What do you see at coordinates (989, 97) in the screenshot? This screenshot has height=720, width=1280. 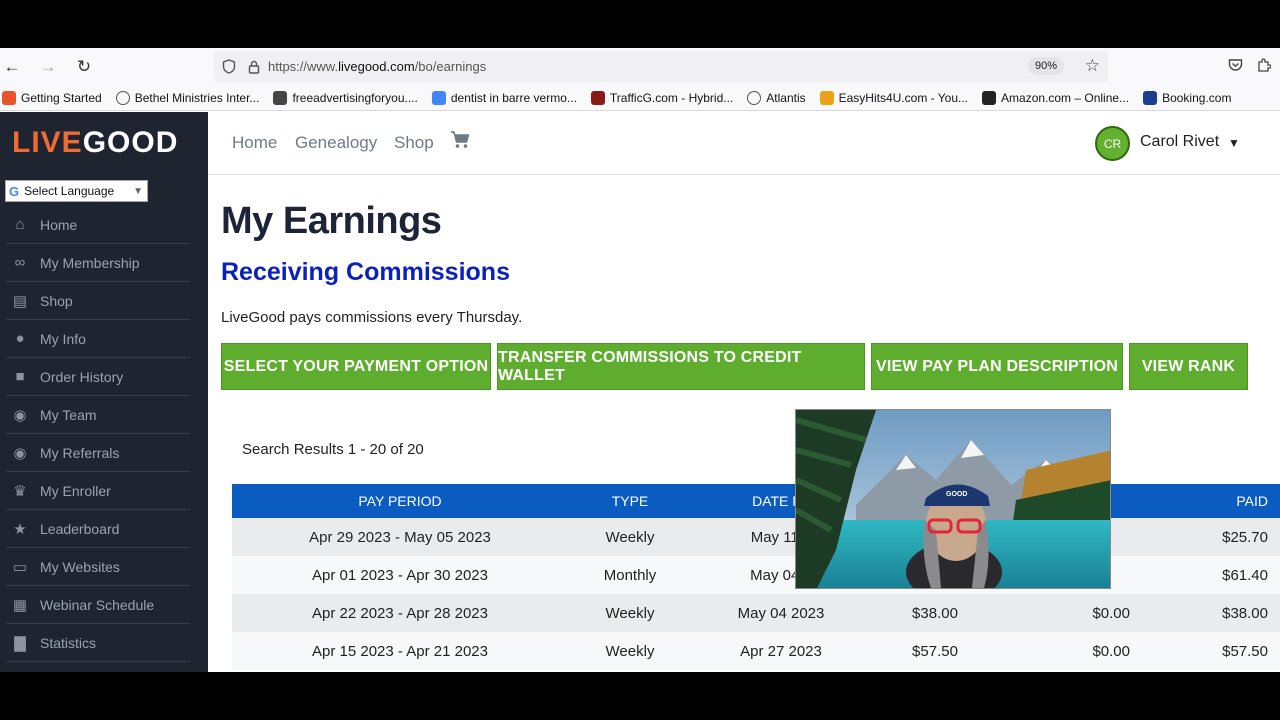 I see `amazon-icon` at bounding box center [989, 97].